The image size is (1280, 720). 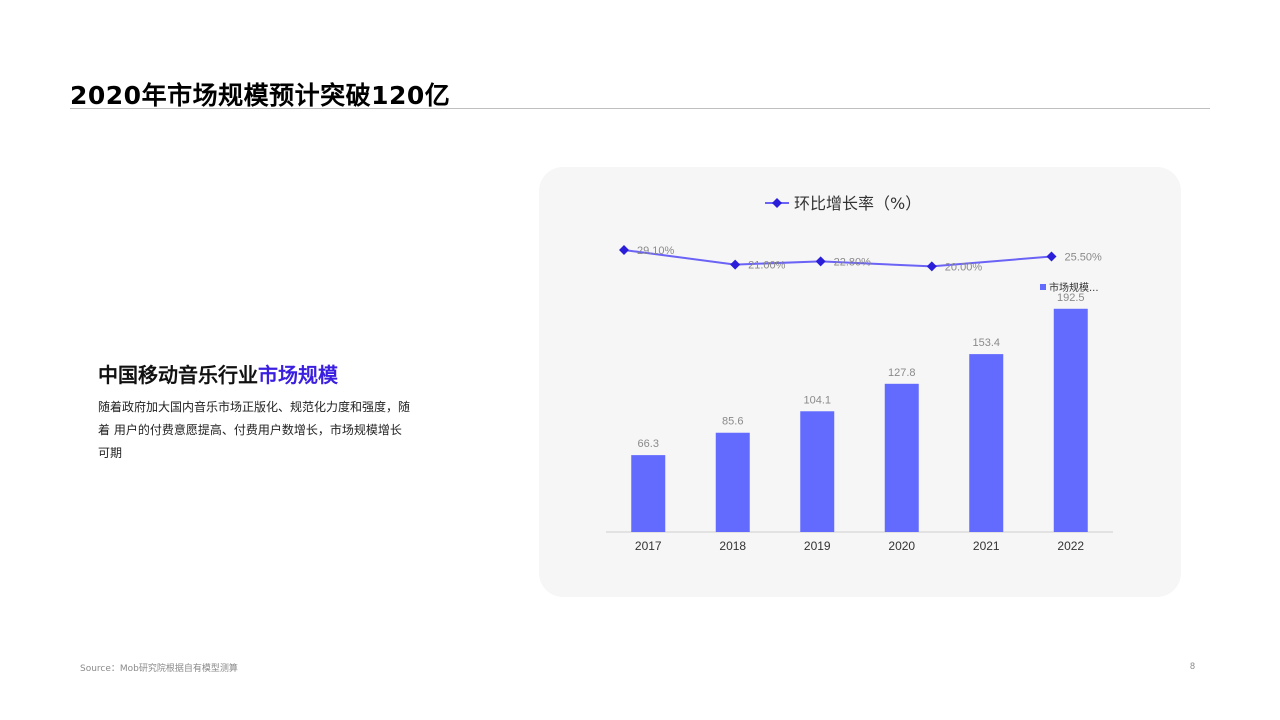 I want to click on slide-title: 2020年市场规模预计突破120亿, so click(x=260, y=95).